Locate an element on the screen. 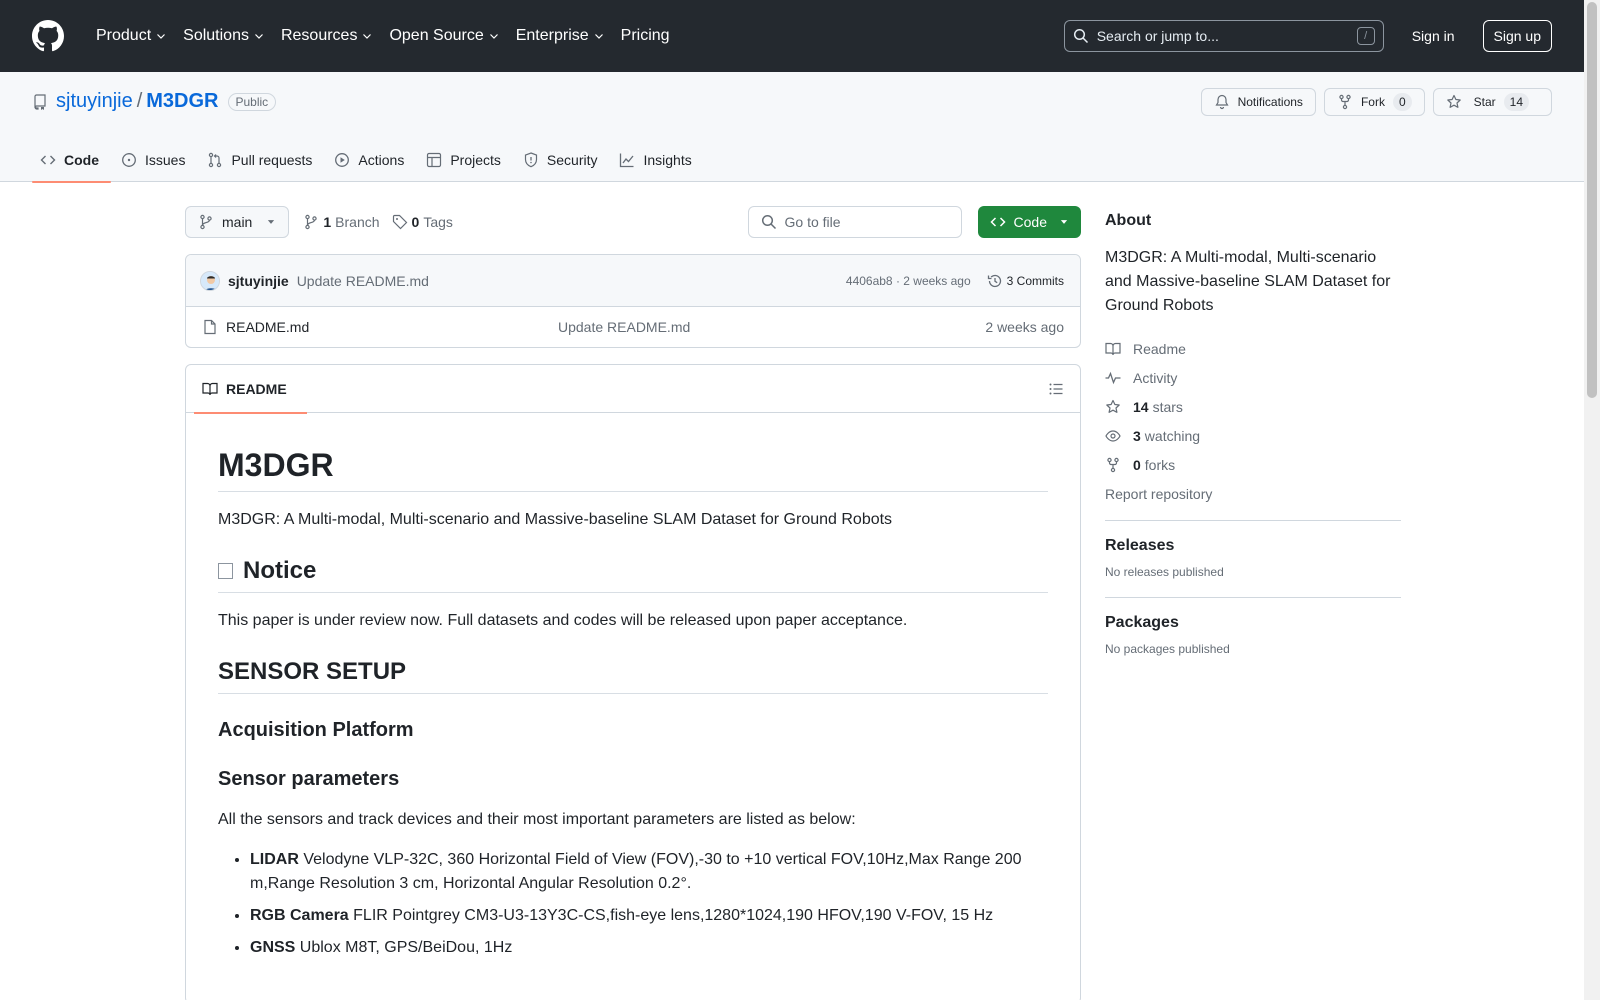  go-to-file-input: Go to file is located at coordinates (854, 222).